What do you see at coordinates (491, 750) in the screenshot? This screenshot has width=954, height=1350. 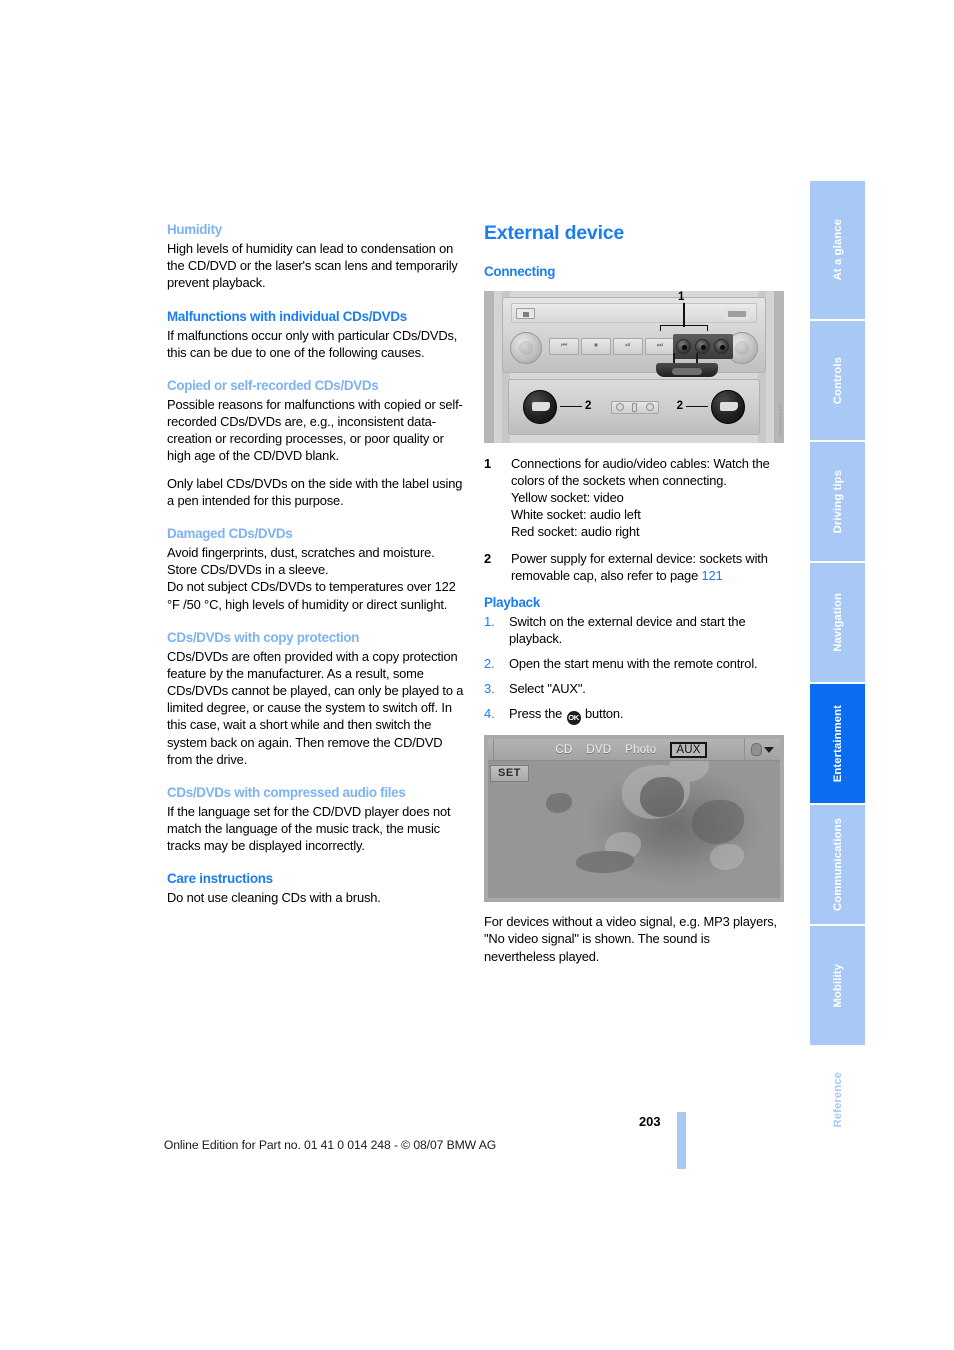 I see `menu-bar-divider` at bounding box center [491, 750].